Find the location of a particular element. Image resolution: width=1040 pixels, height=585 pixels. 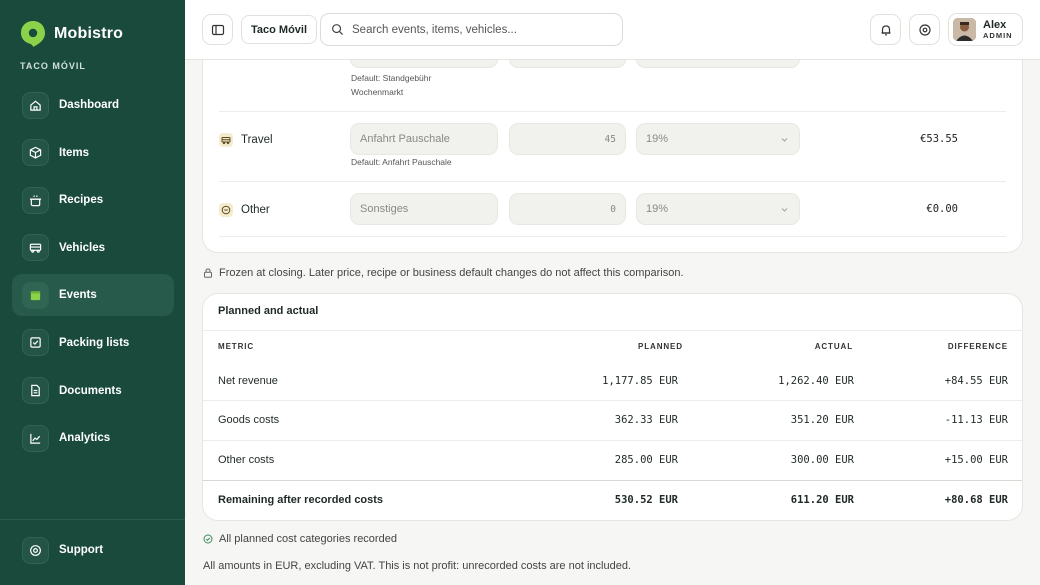

calendar-icon is located at coordinates (35, 295).